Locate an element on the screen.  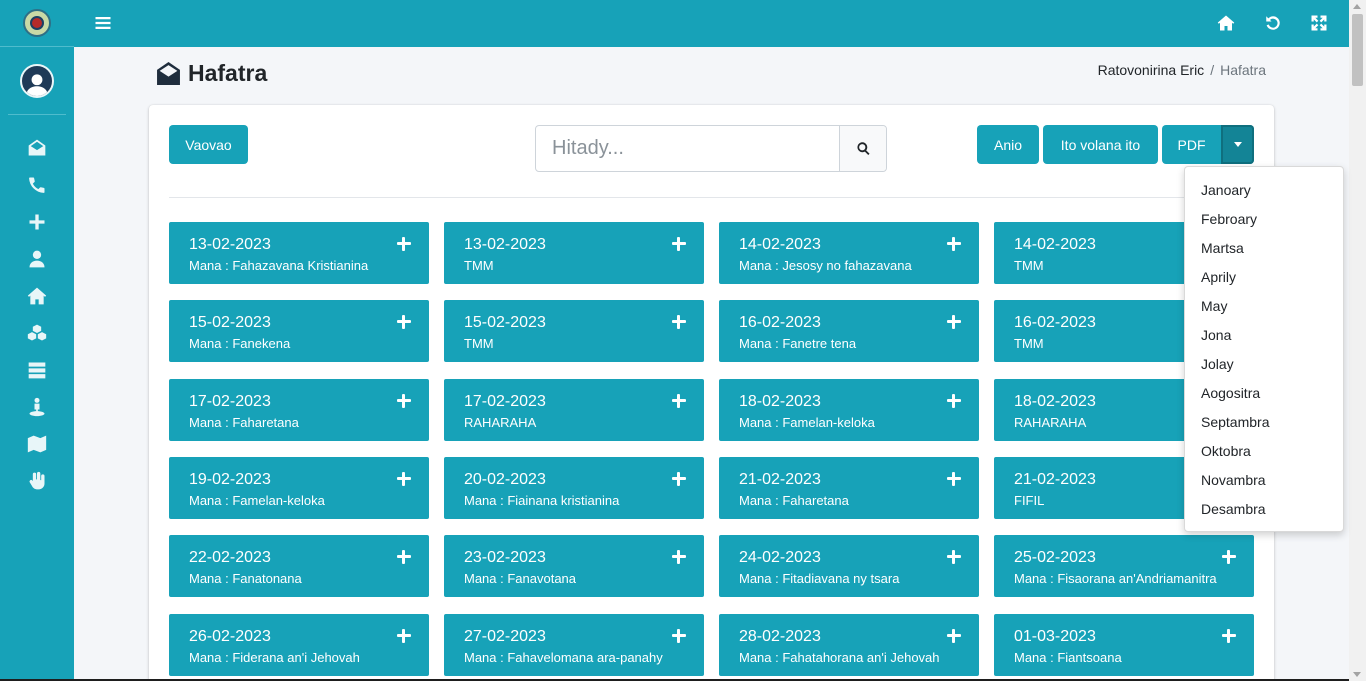
message-tile: 13-02-2023 TMM is located at coordinates (574, 253).